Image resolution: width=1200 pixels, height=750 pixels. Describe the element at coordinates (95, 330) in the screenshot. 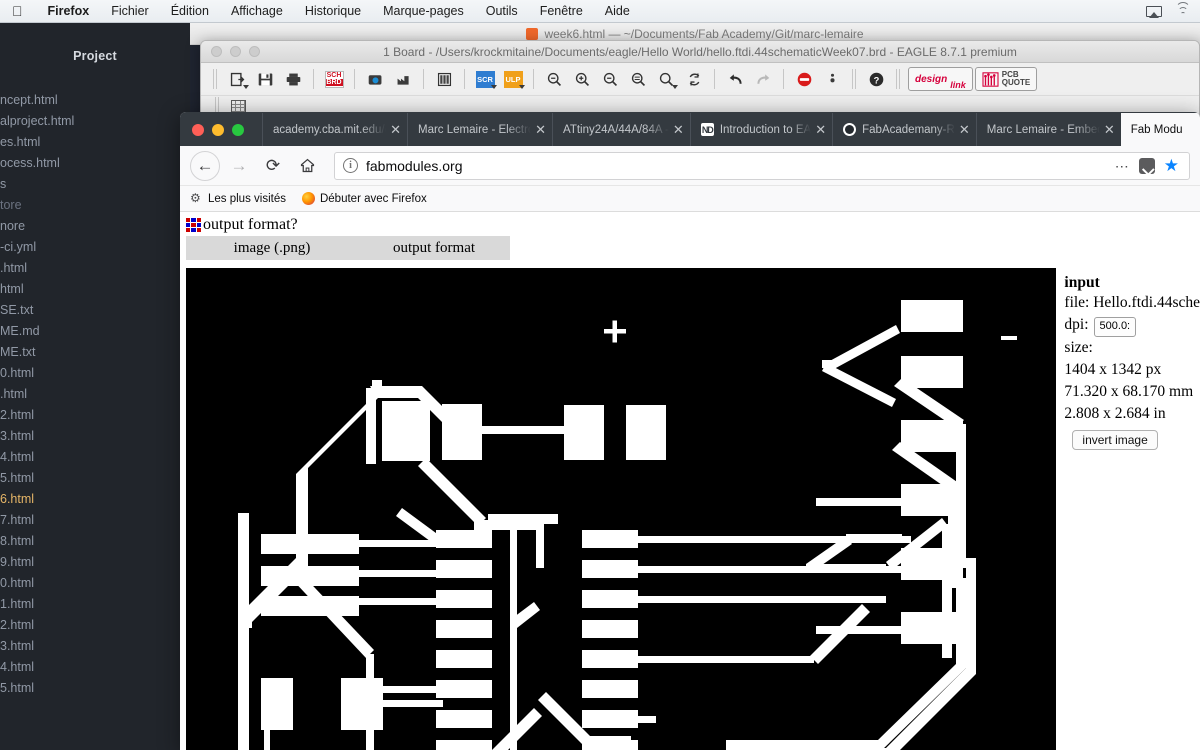

I see `file-tree-item: ME.md` at that location.